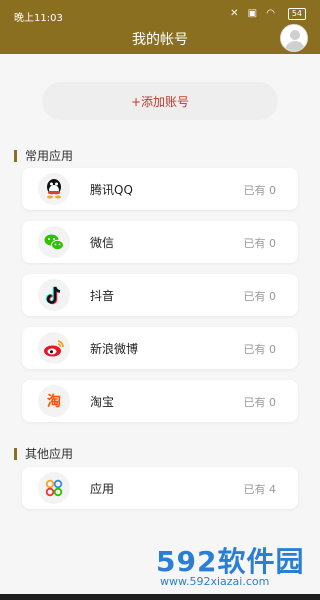 The height and width of the screenshot is (600, 320). I want to click on qq-icon, so click(54, 189).